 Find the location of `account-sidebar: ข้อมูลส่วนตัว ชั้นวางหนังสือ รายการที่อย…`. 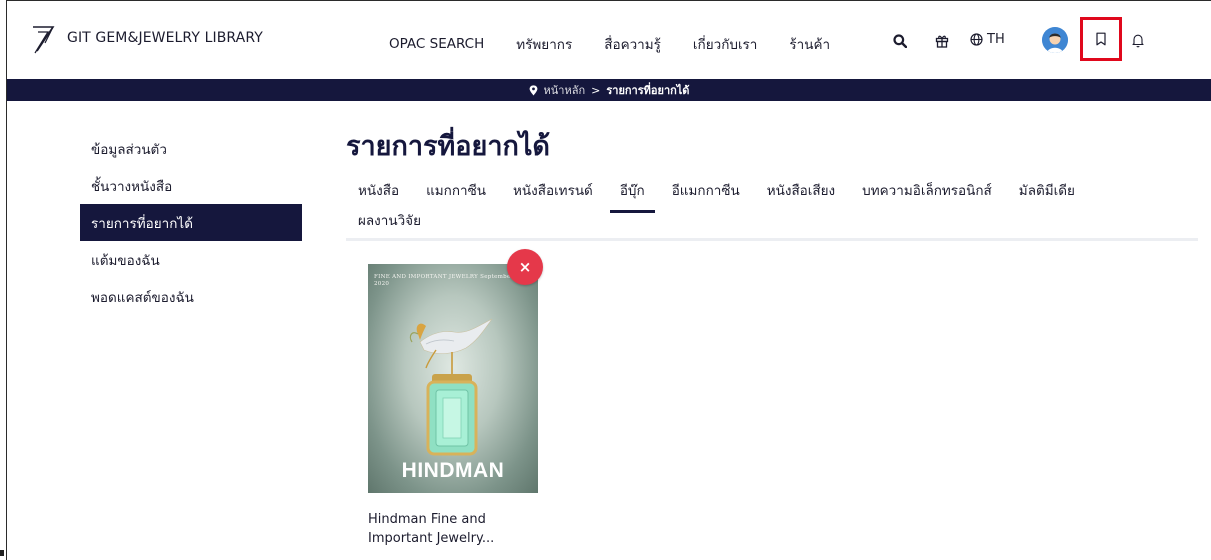

account-sidebar: ข้อมูลส่วนตัว ชั้นวางหนังสือ รายการที่อย… is located at coordinates (191, 222).